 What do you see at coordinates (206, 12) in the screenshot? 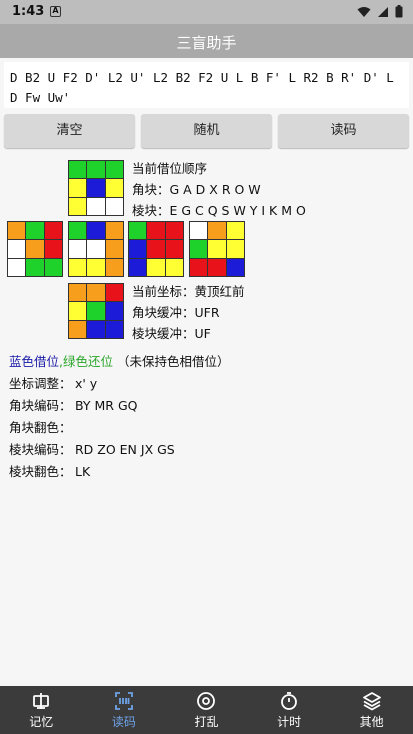
I see `status-bar: 1:43 A` at bounding box center [206, 12].